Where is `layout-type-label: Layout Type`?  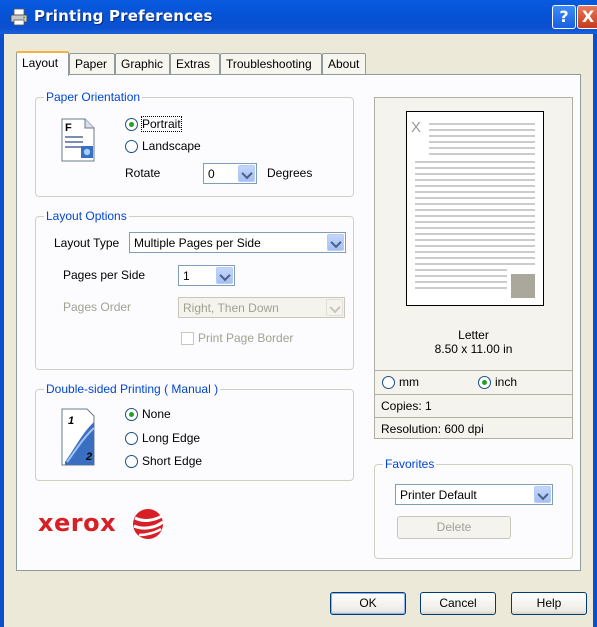 layout-type-label: Layout Type is located at coordinates (87, 243).